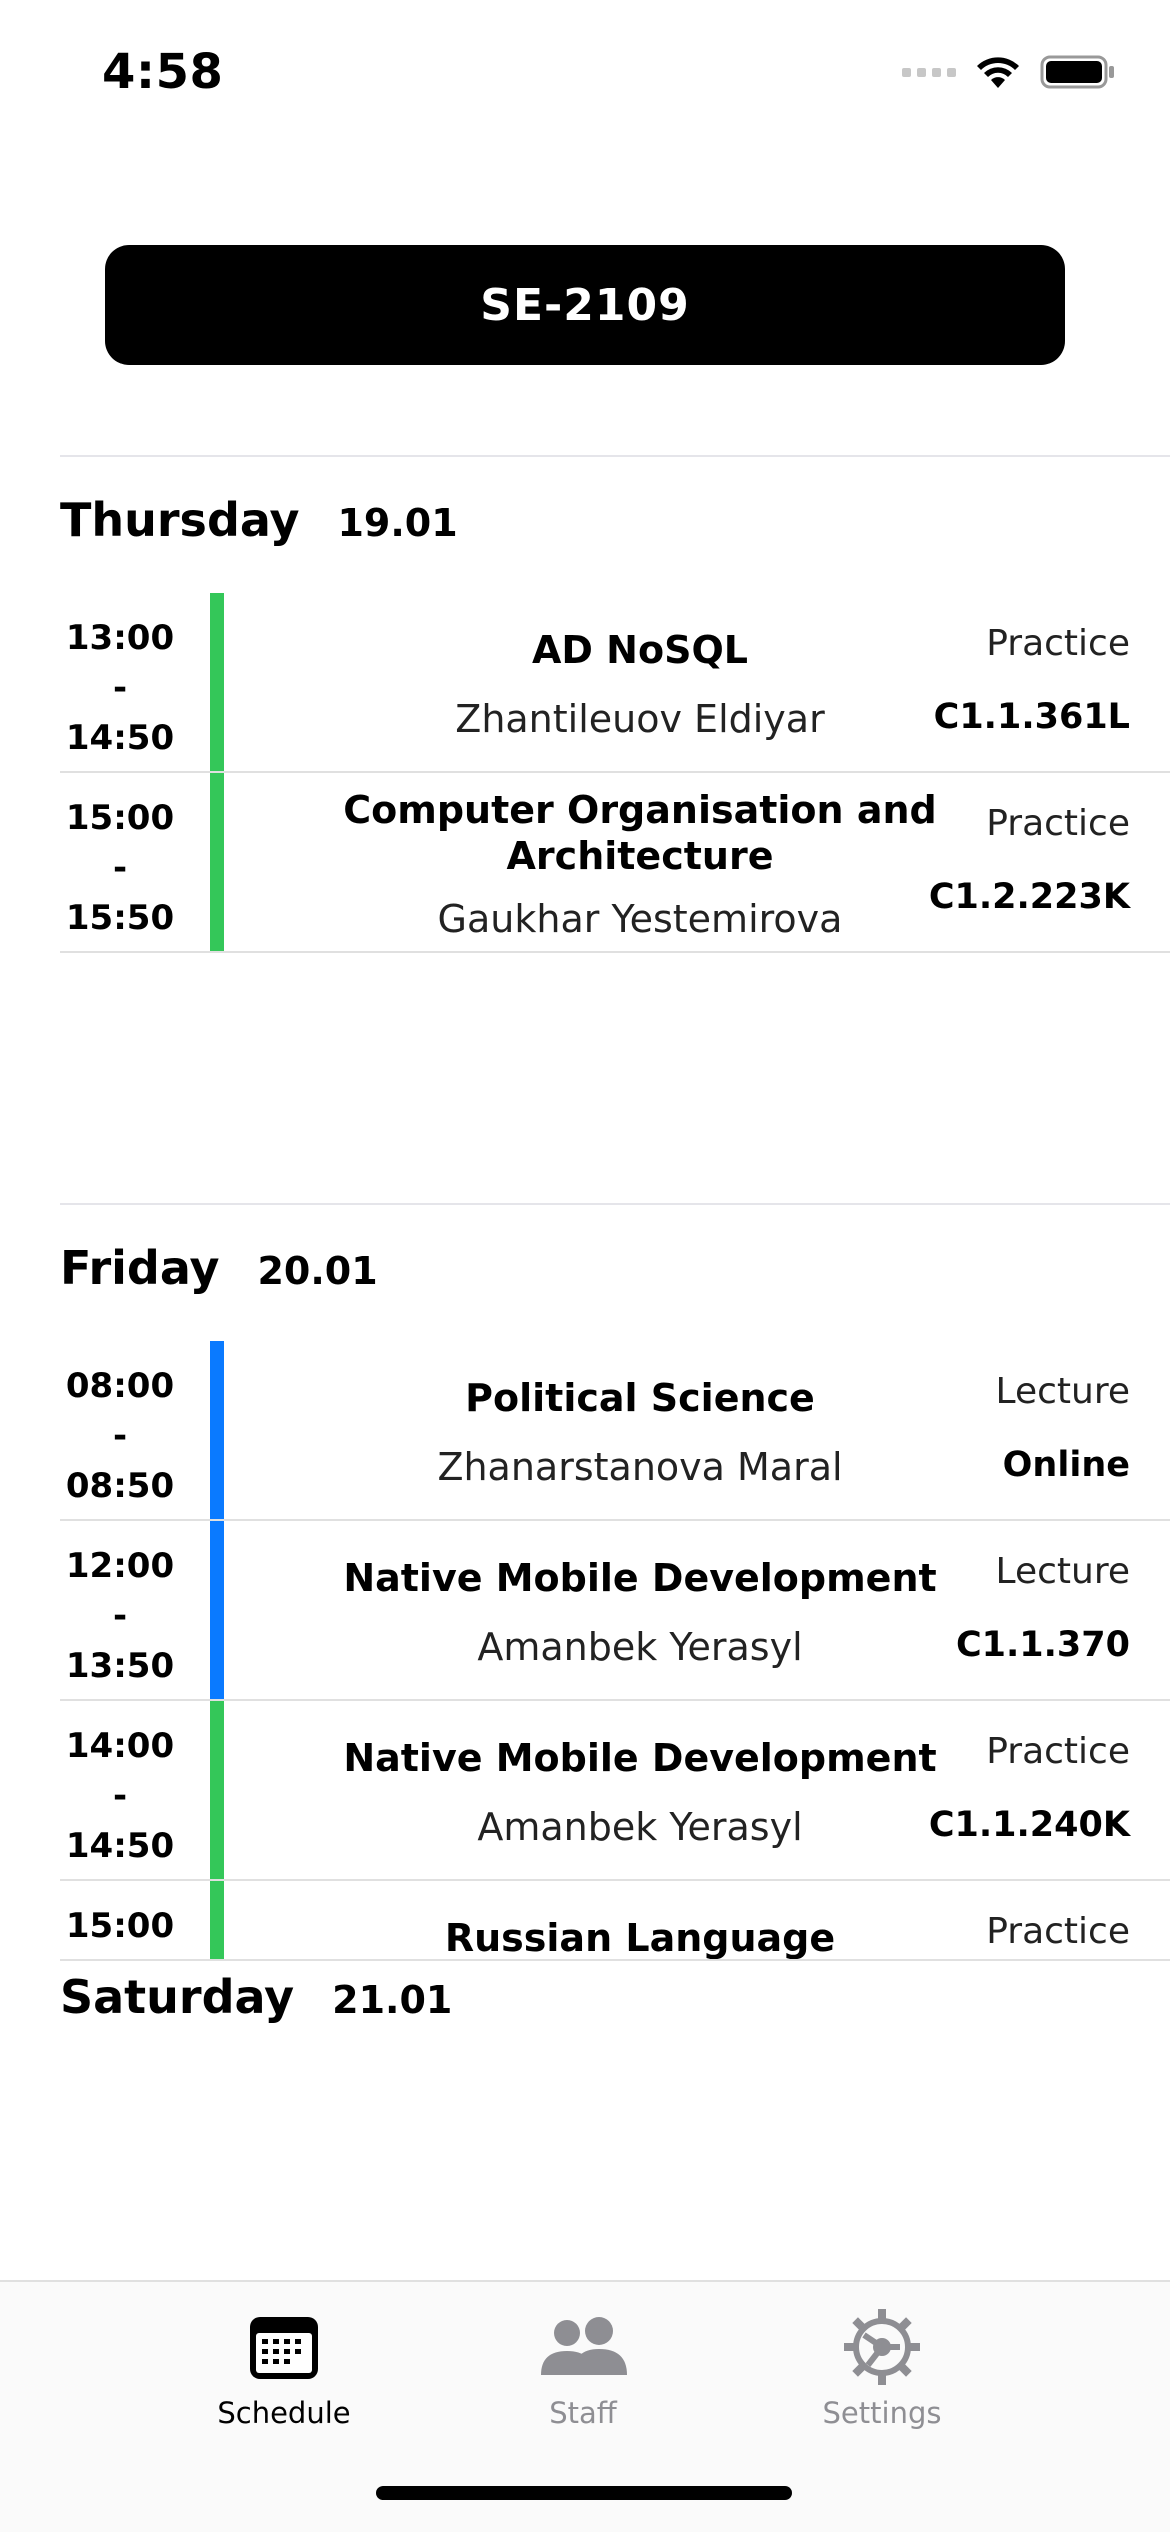 The width and height of the screenshot is (1170, 2532). What do you see at coordinates (317, 1271) in the screenshot?
I see `day-date: 20.01` at bounding box center [317, 1271].